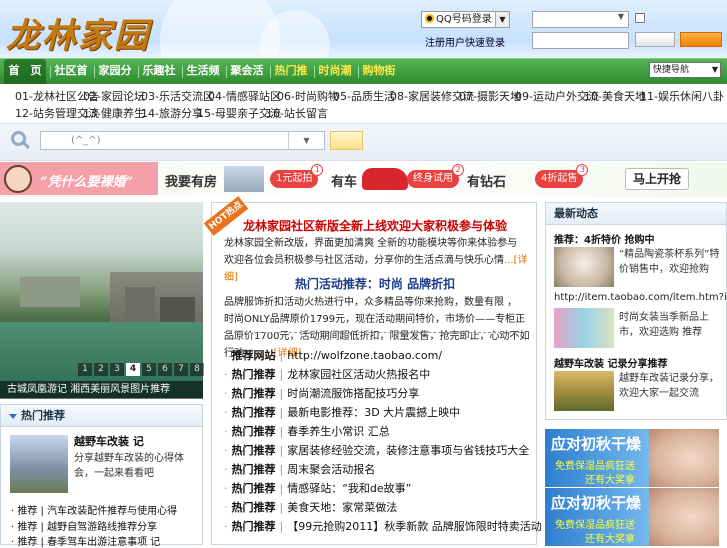 Image resolution: width=727 pixels, height=548 pixels. Describe the element at coordinates (364, 96) in the screenshot. I see `category-link: 05-品质生活` at that location.